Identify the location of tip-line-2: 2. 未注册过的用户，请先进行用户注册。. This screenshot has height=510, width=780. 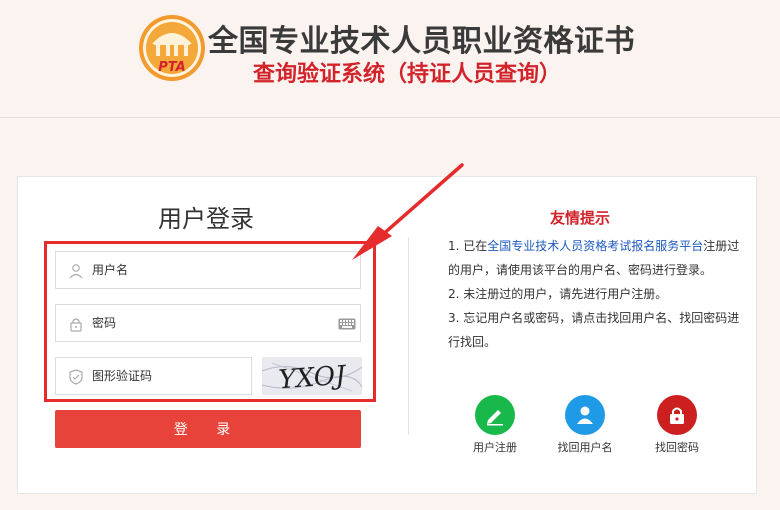
(558, 294).